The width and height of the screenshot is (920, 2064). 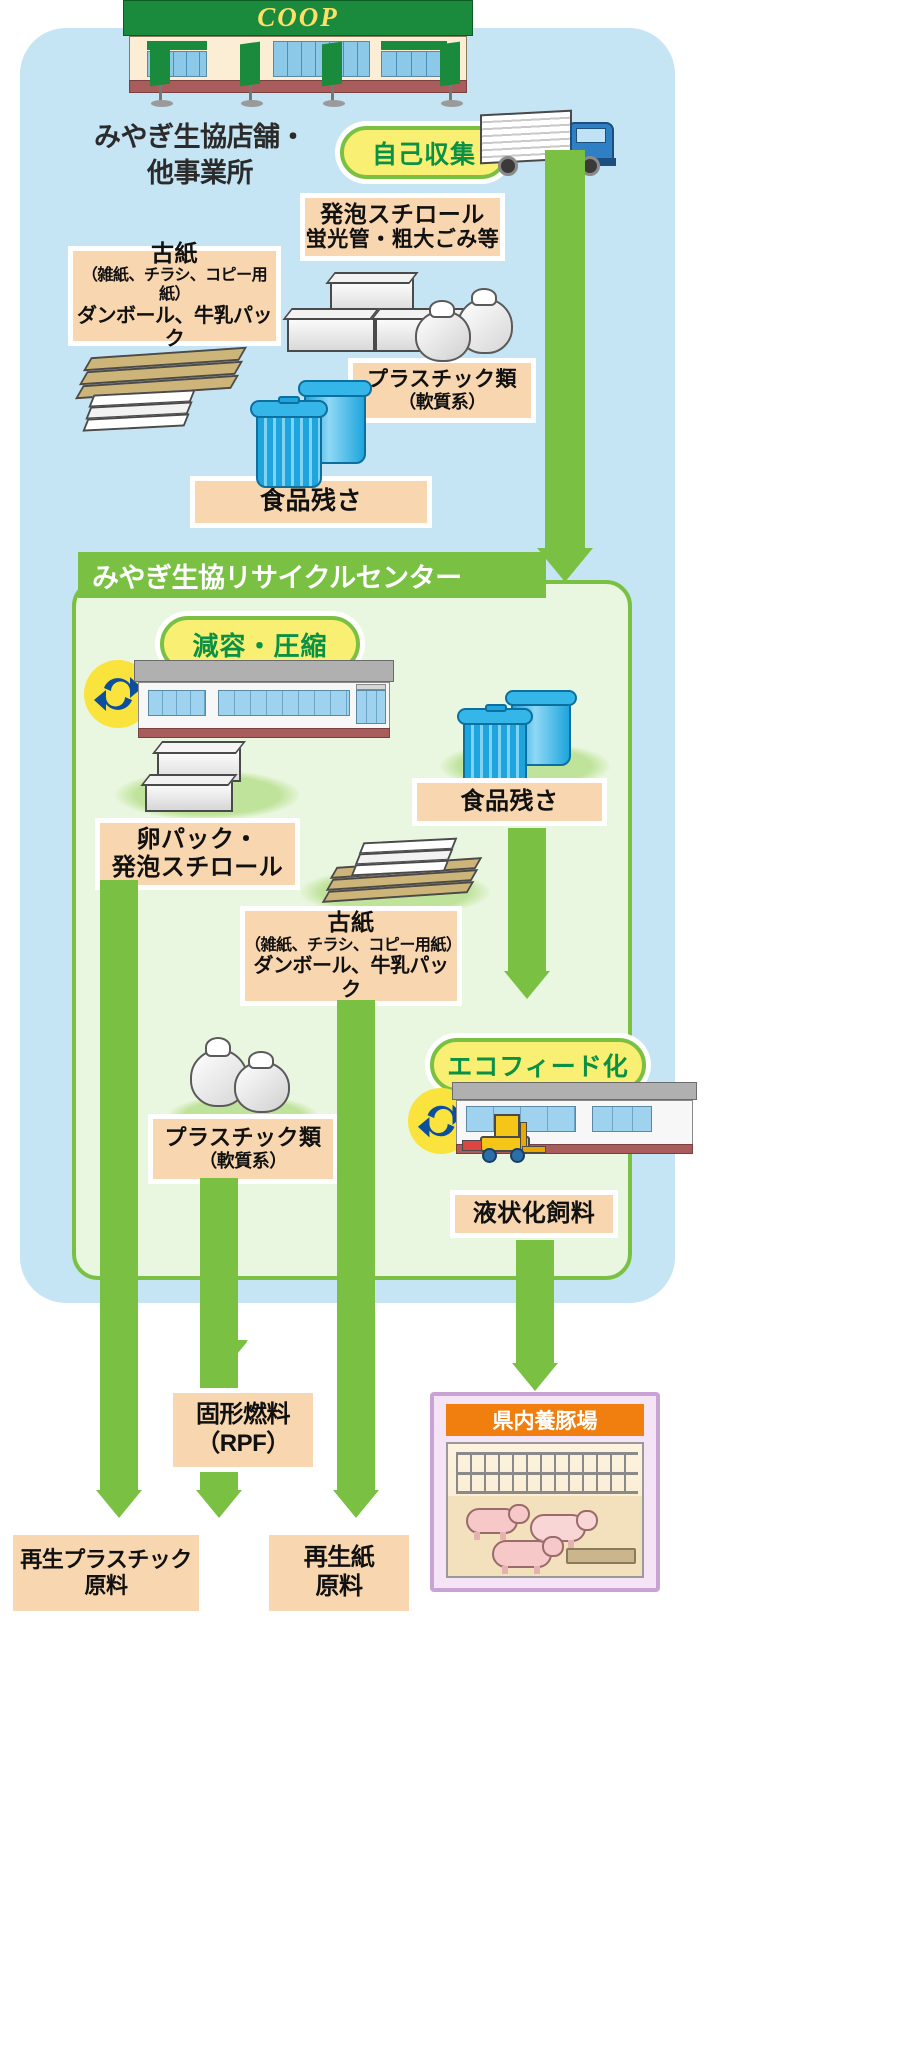 I want to click on center-label-food-waste: 食品残さ, so click(x=509, y=802).